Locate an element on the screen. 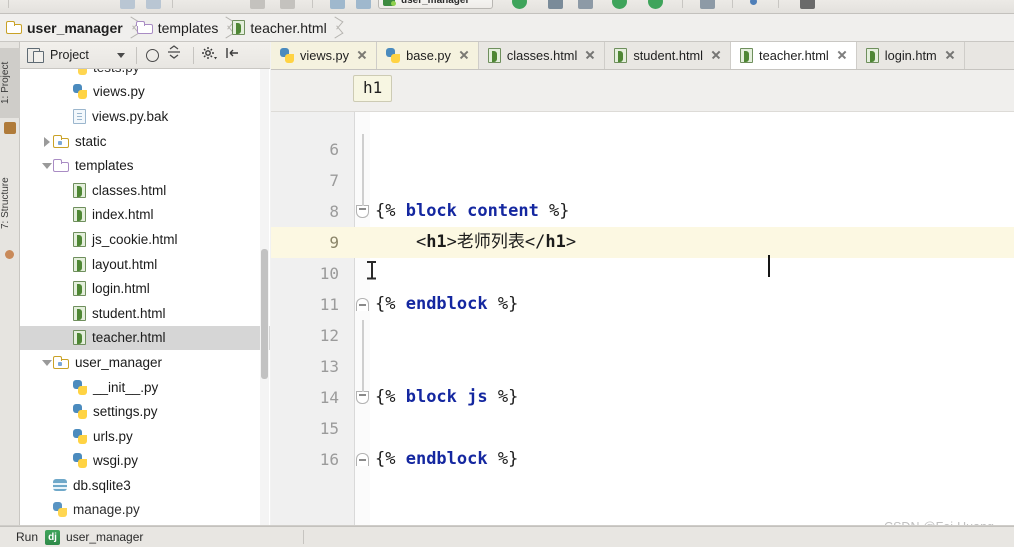 The width and height of the screenshot is (1014, 547). save-all-icon is located at coordinates (807, 4).